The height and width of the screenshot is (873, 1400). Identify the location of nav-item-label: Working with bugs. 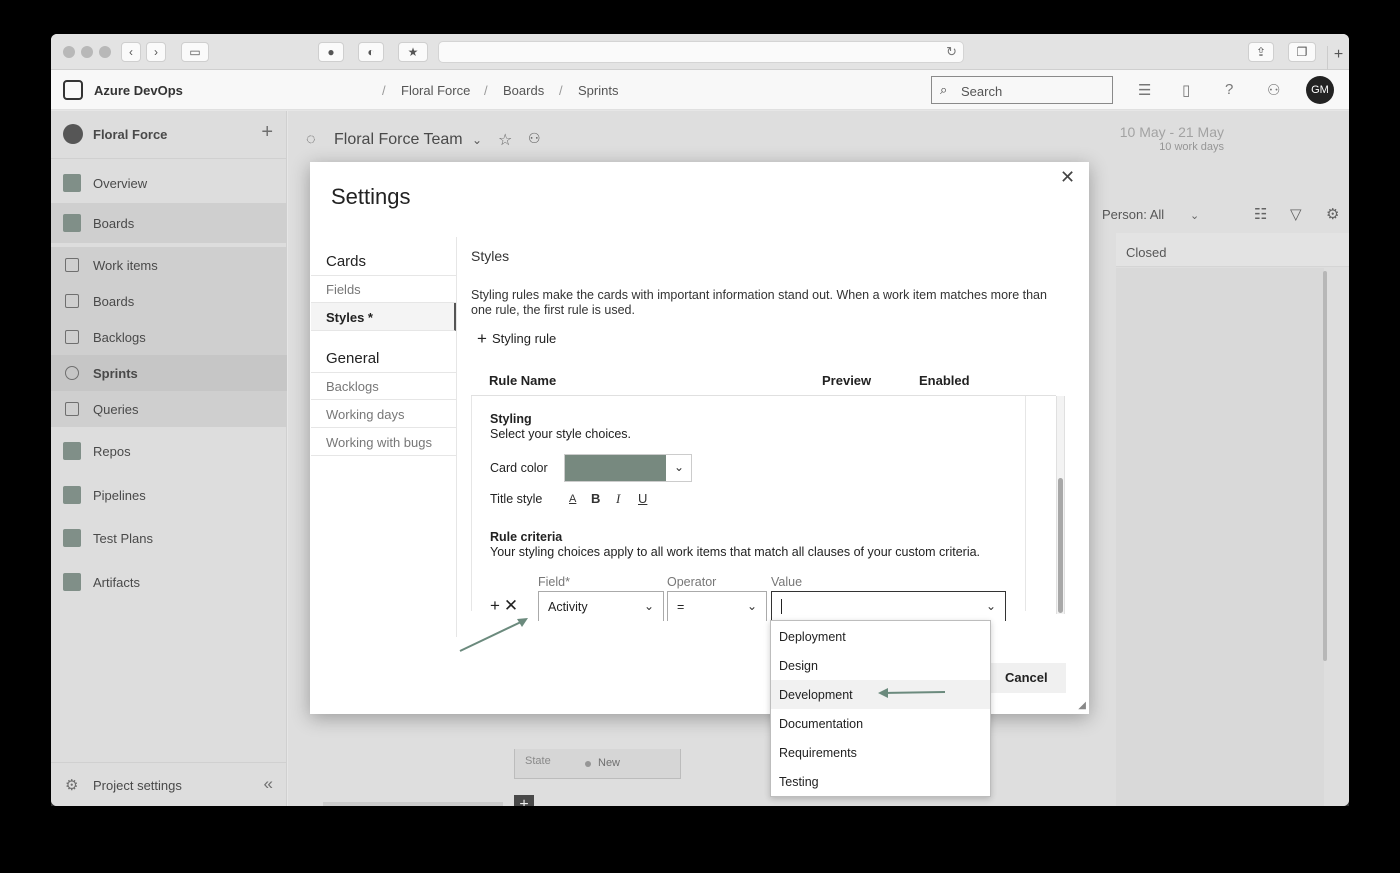
(379, 442).